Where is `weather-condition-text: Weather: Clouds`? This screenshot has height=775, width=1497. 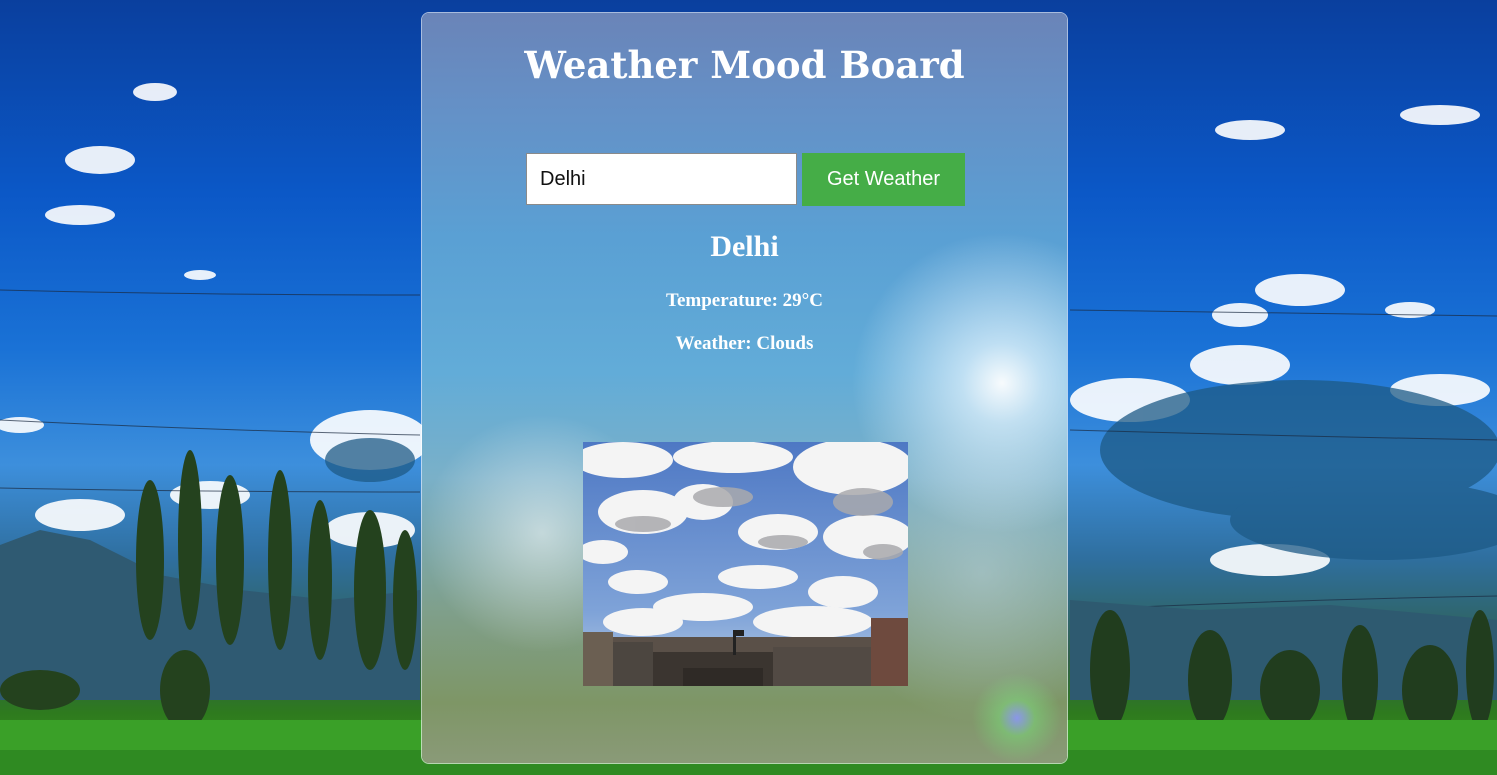
weather-condition-text: Weather: Clouds is located at coordinates (744, 343).